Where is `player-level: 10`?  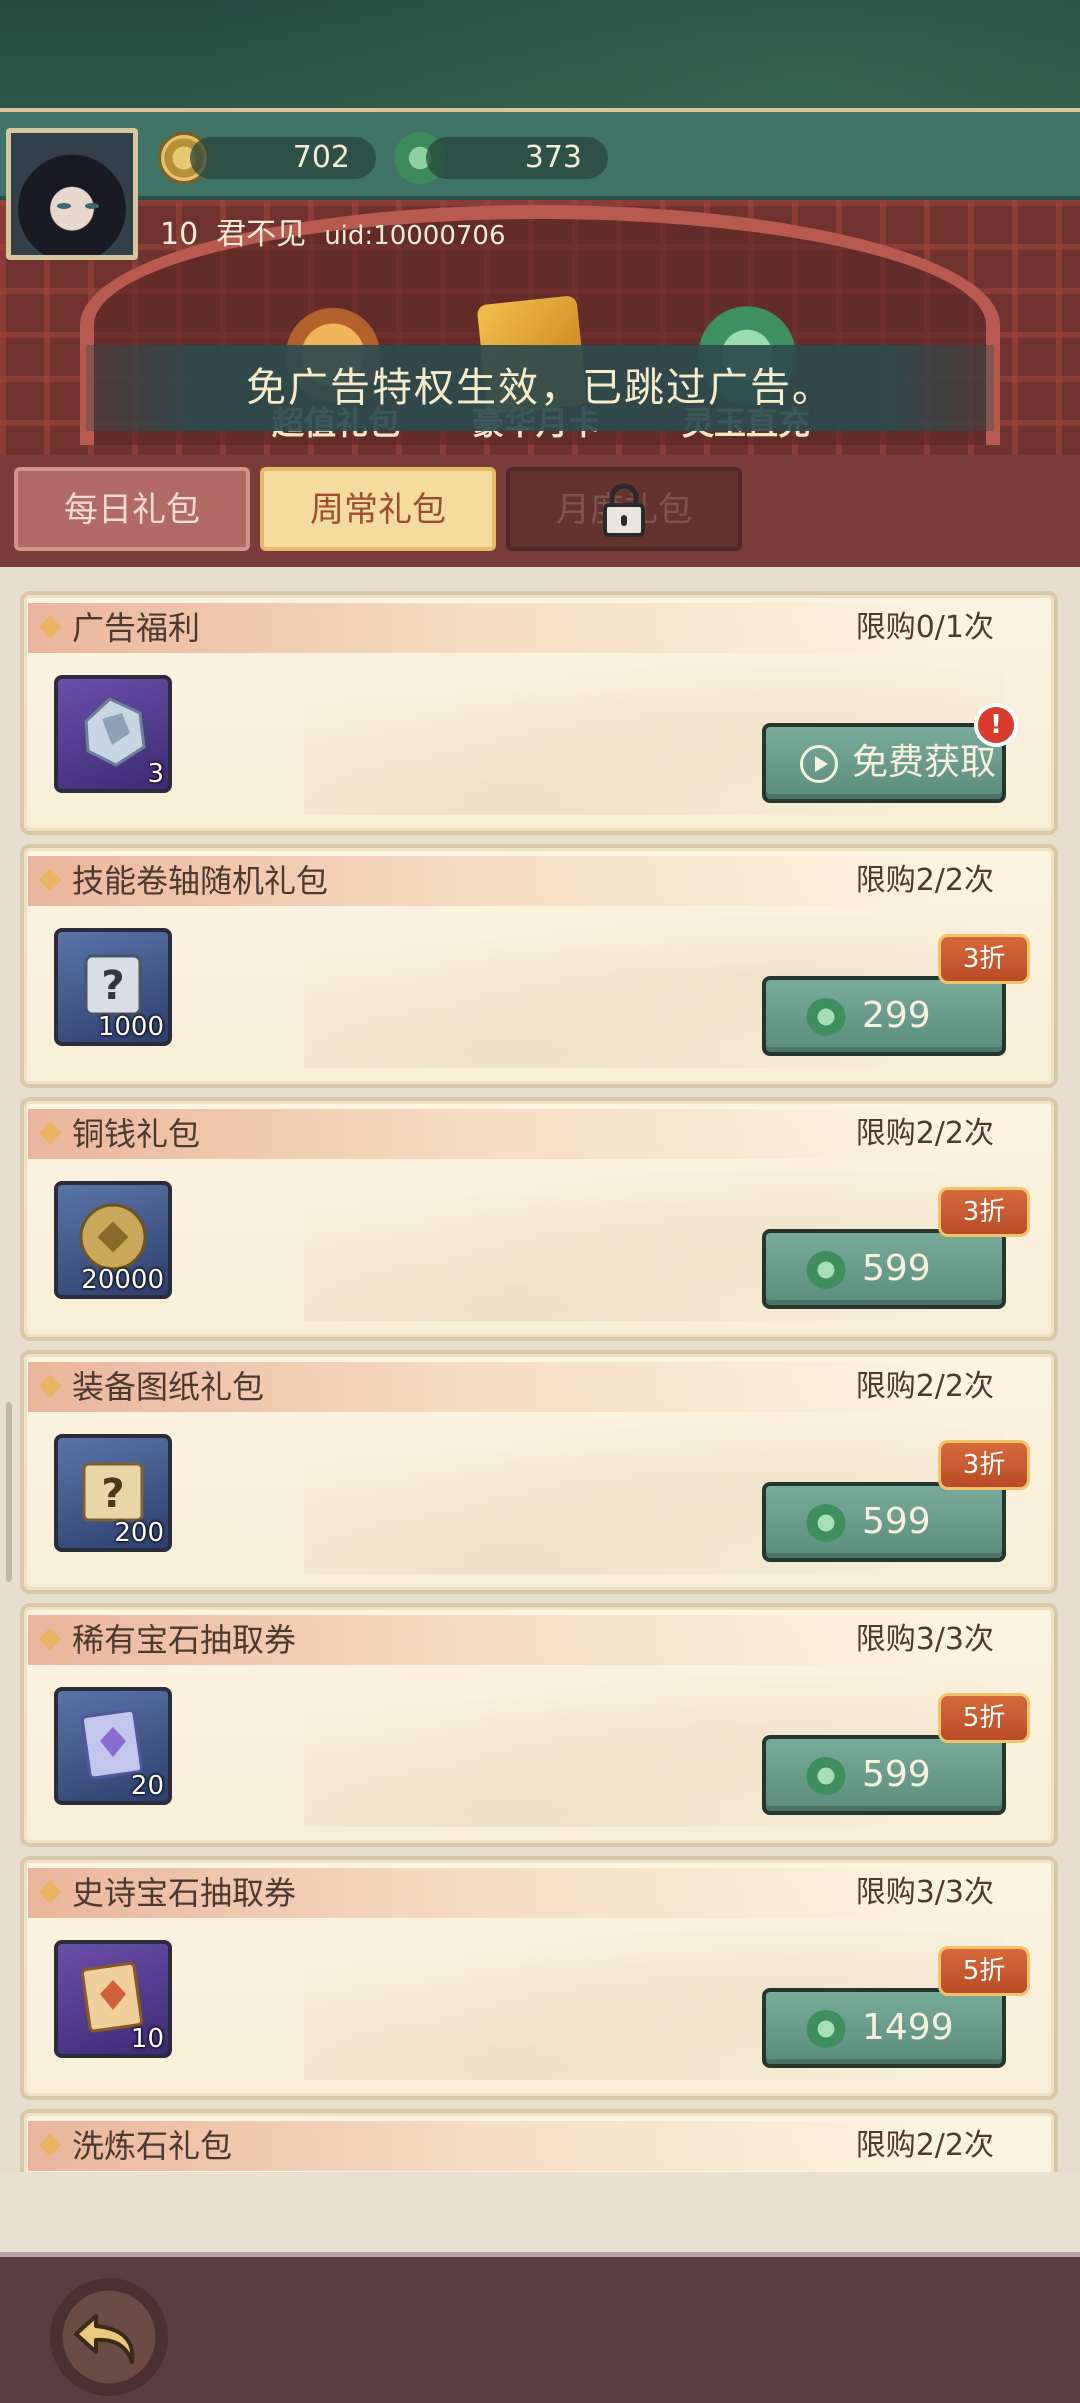
player-level: 10 is located at coordinates (179, 234).